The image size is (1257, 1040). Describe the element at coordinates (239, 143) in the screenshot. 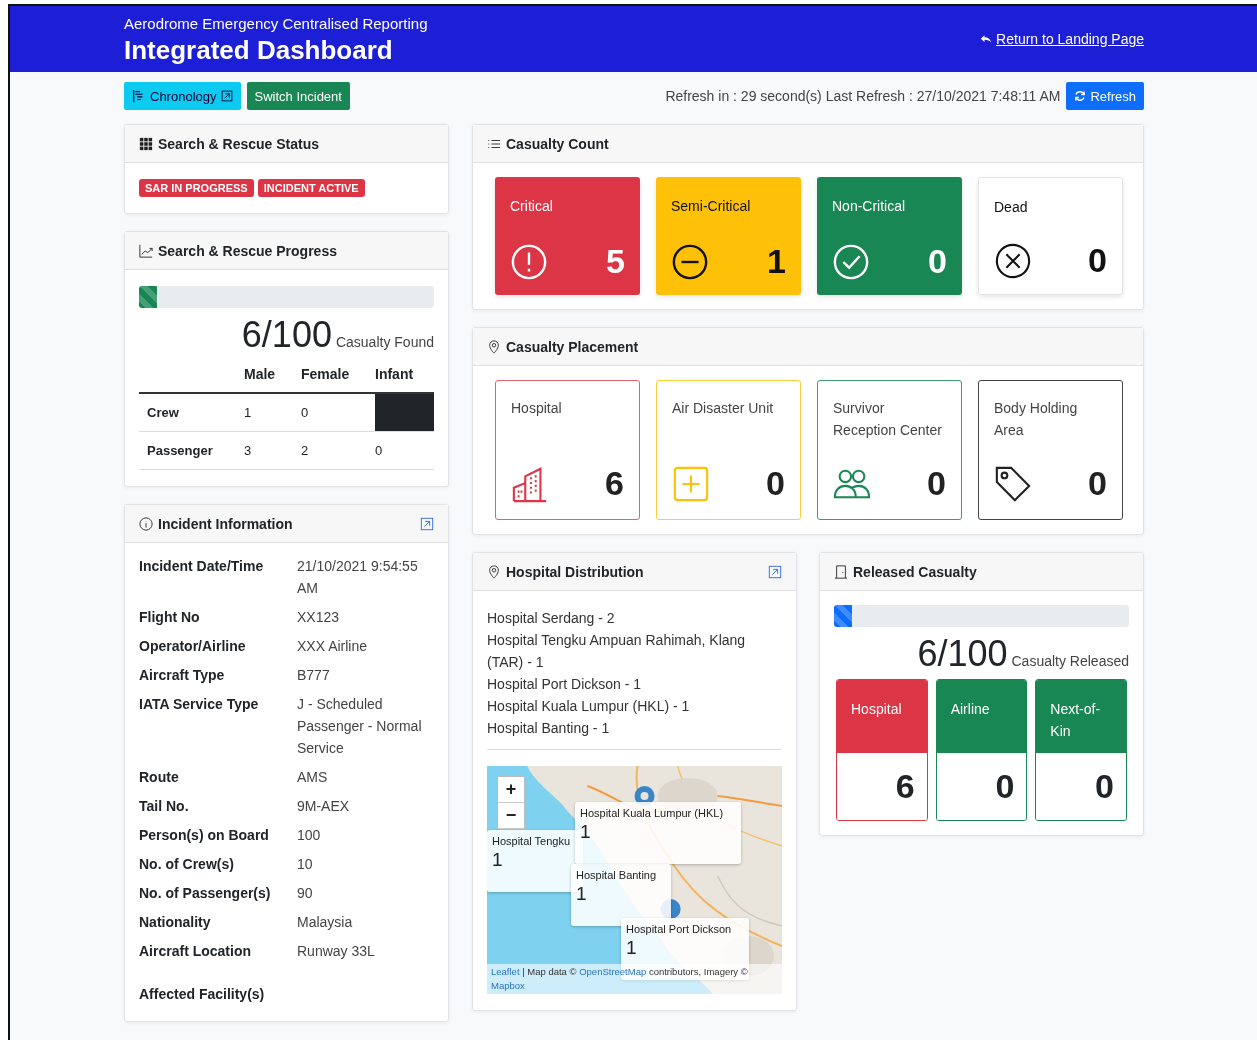

I see `card-title: Search & Rescue Status` at that location.